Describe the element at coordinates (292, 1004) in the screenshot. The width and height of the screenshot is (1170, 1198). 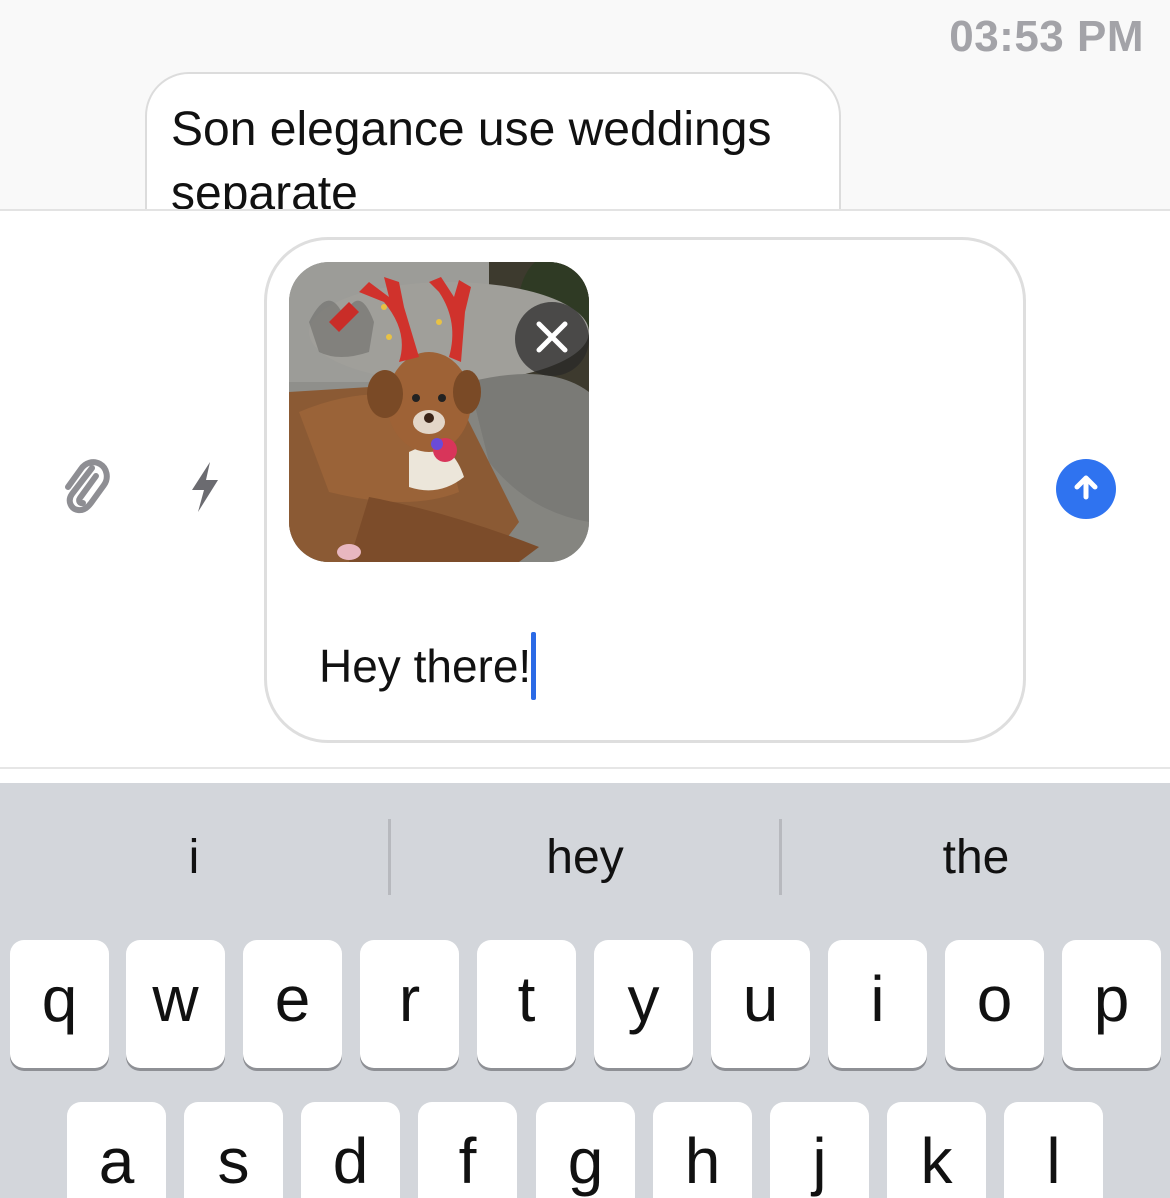
I see `key-e: e` at that location.